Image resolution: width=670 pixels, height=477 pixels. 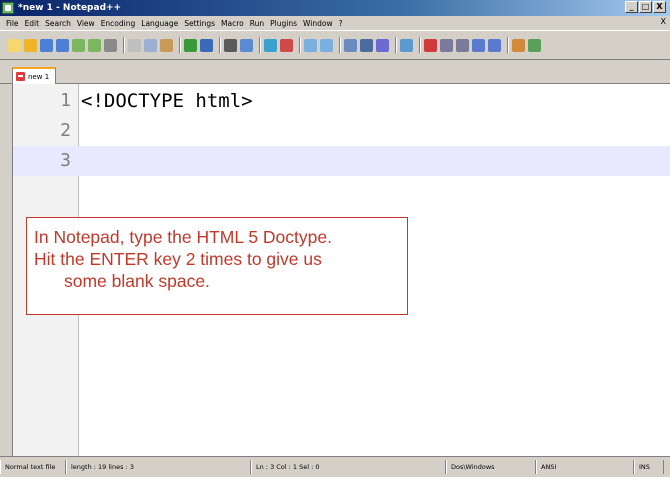 I want to click on menu-settings: Settings, so click(x=199, y=23).